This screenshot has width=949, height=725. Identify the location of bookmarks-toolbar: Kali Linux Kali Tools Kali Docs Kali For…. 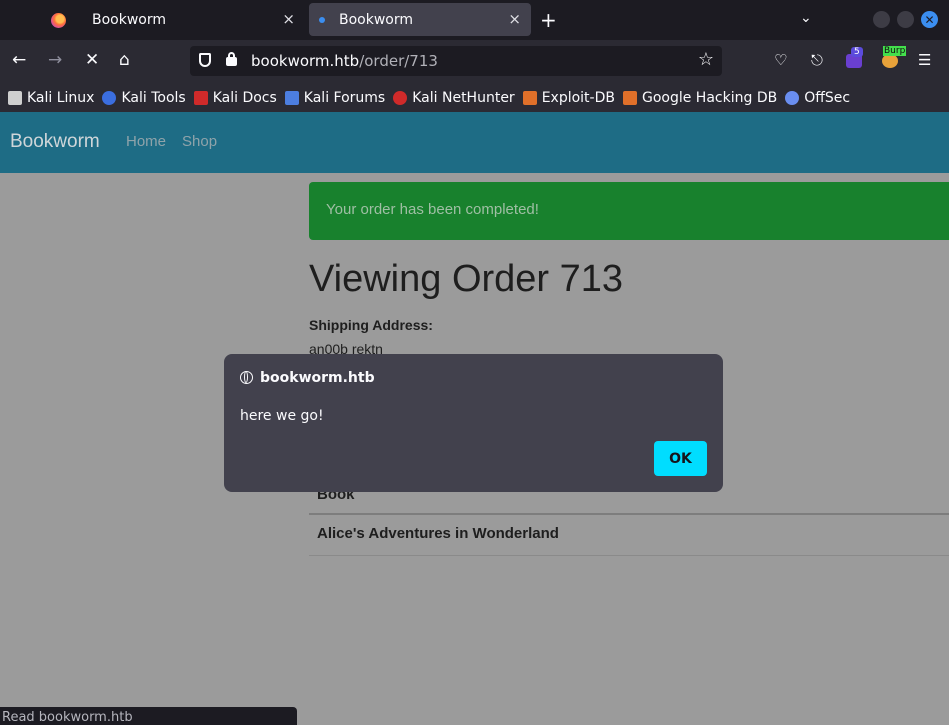
(474, 97).